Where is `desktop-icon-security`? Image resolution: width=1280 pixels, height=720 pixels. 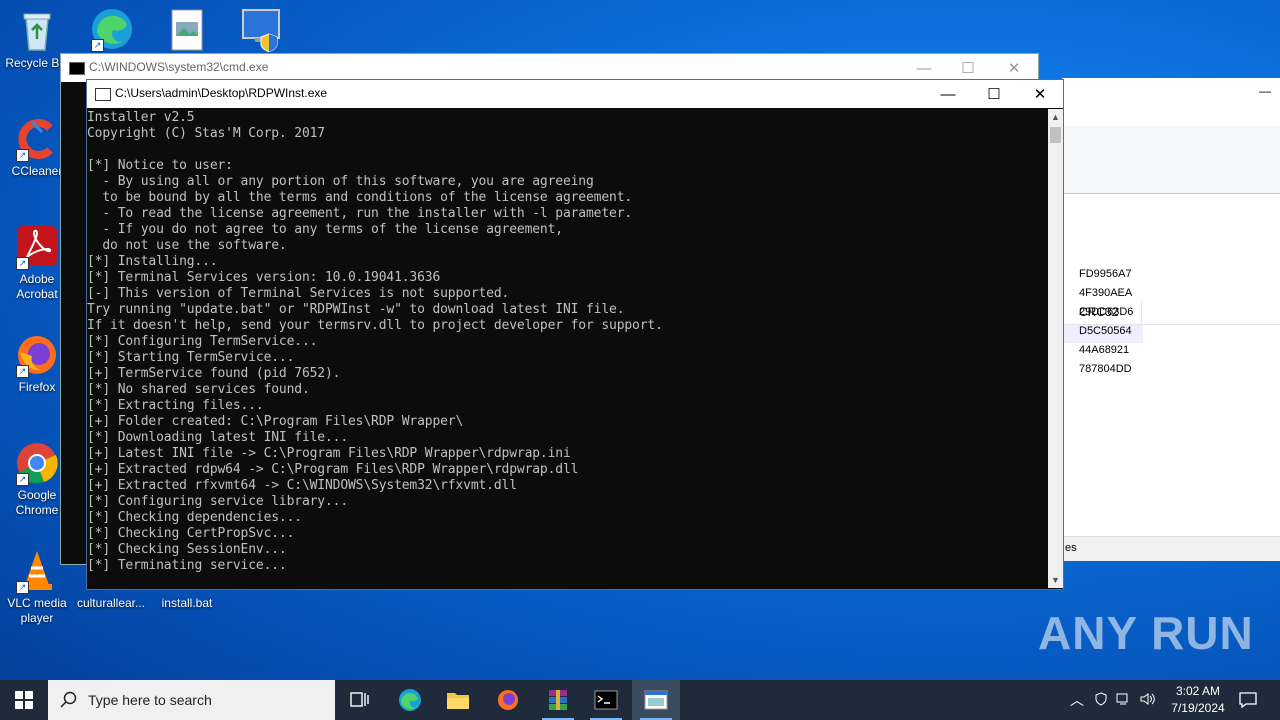 desktop-icon-security is located at coordinates (262, 30).